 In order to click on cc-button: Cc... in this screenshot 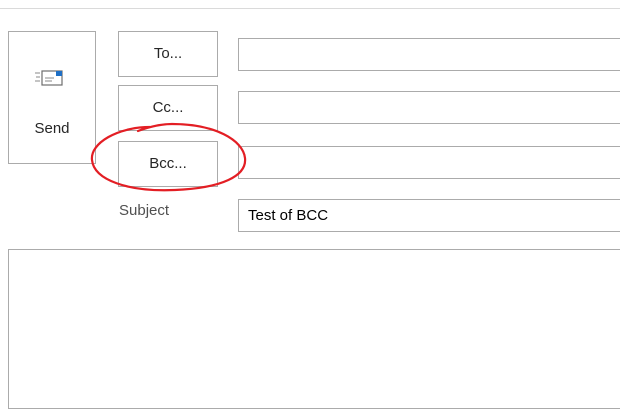, I will do `click(168, 108)`.